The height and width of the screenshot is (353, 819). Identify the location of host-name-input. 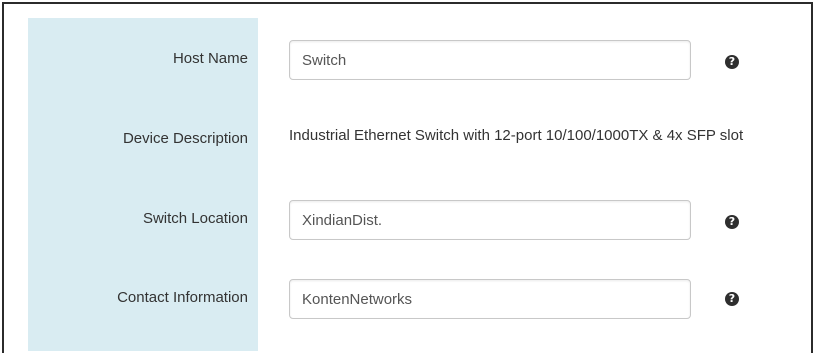
(490, 60).